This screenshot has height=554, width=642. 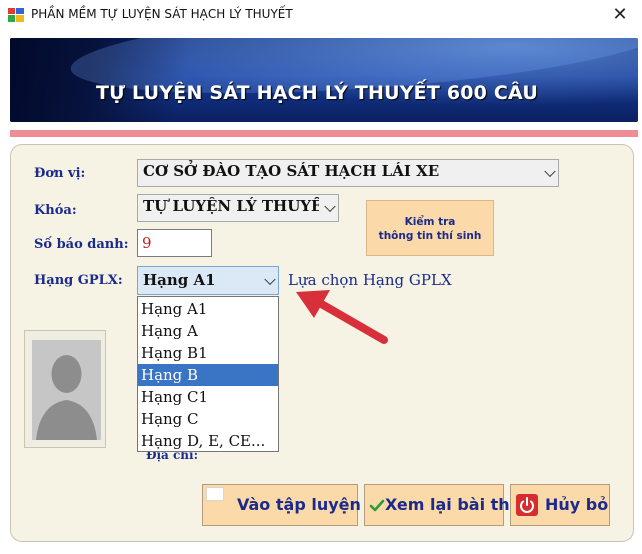 I want to click on review-exam-button: Xem lại bài thi, so click(x=439, y=505).